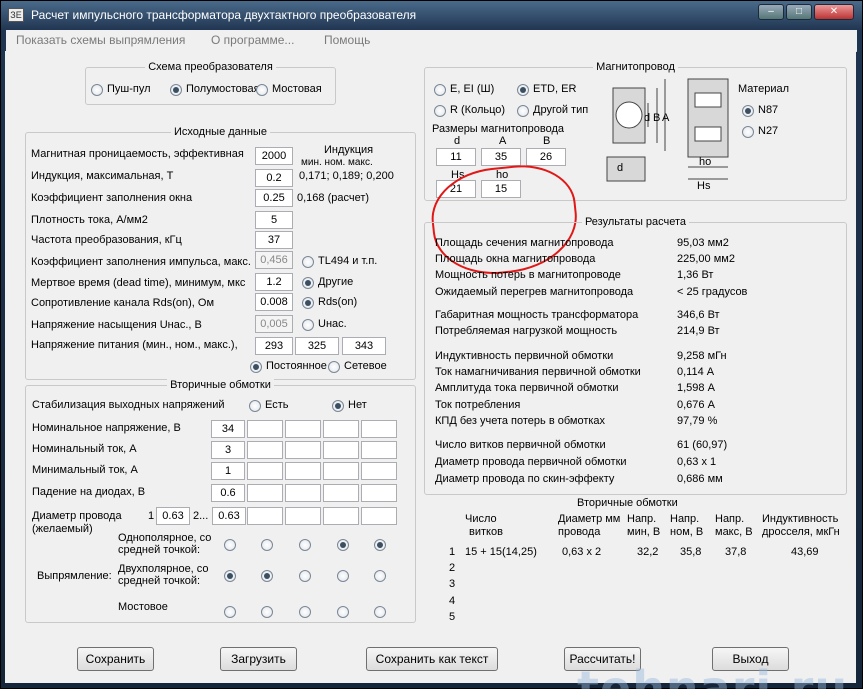  What do you see at coordinates (228, 429) in the screenshot?
I see `secondary-row-value: 34` at bounding box center [228, 429].